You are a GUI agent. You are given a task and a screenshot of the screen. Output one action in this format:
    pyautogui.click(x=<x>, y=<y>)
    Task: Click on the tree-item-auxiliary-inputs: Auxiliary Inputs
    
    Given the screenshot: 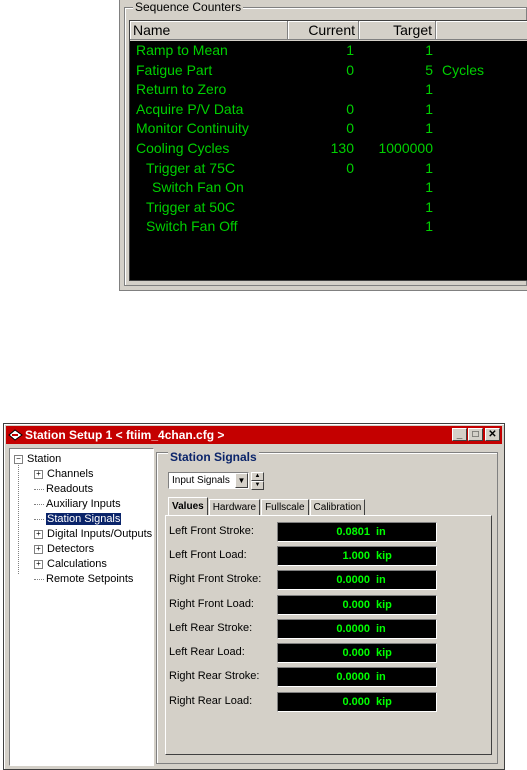 What is the action you would take?
    pyautogui.click(x=77, y=504)
    